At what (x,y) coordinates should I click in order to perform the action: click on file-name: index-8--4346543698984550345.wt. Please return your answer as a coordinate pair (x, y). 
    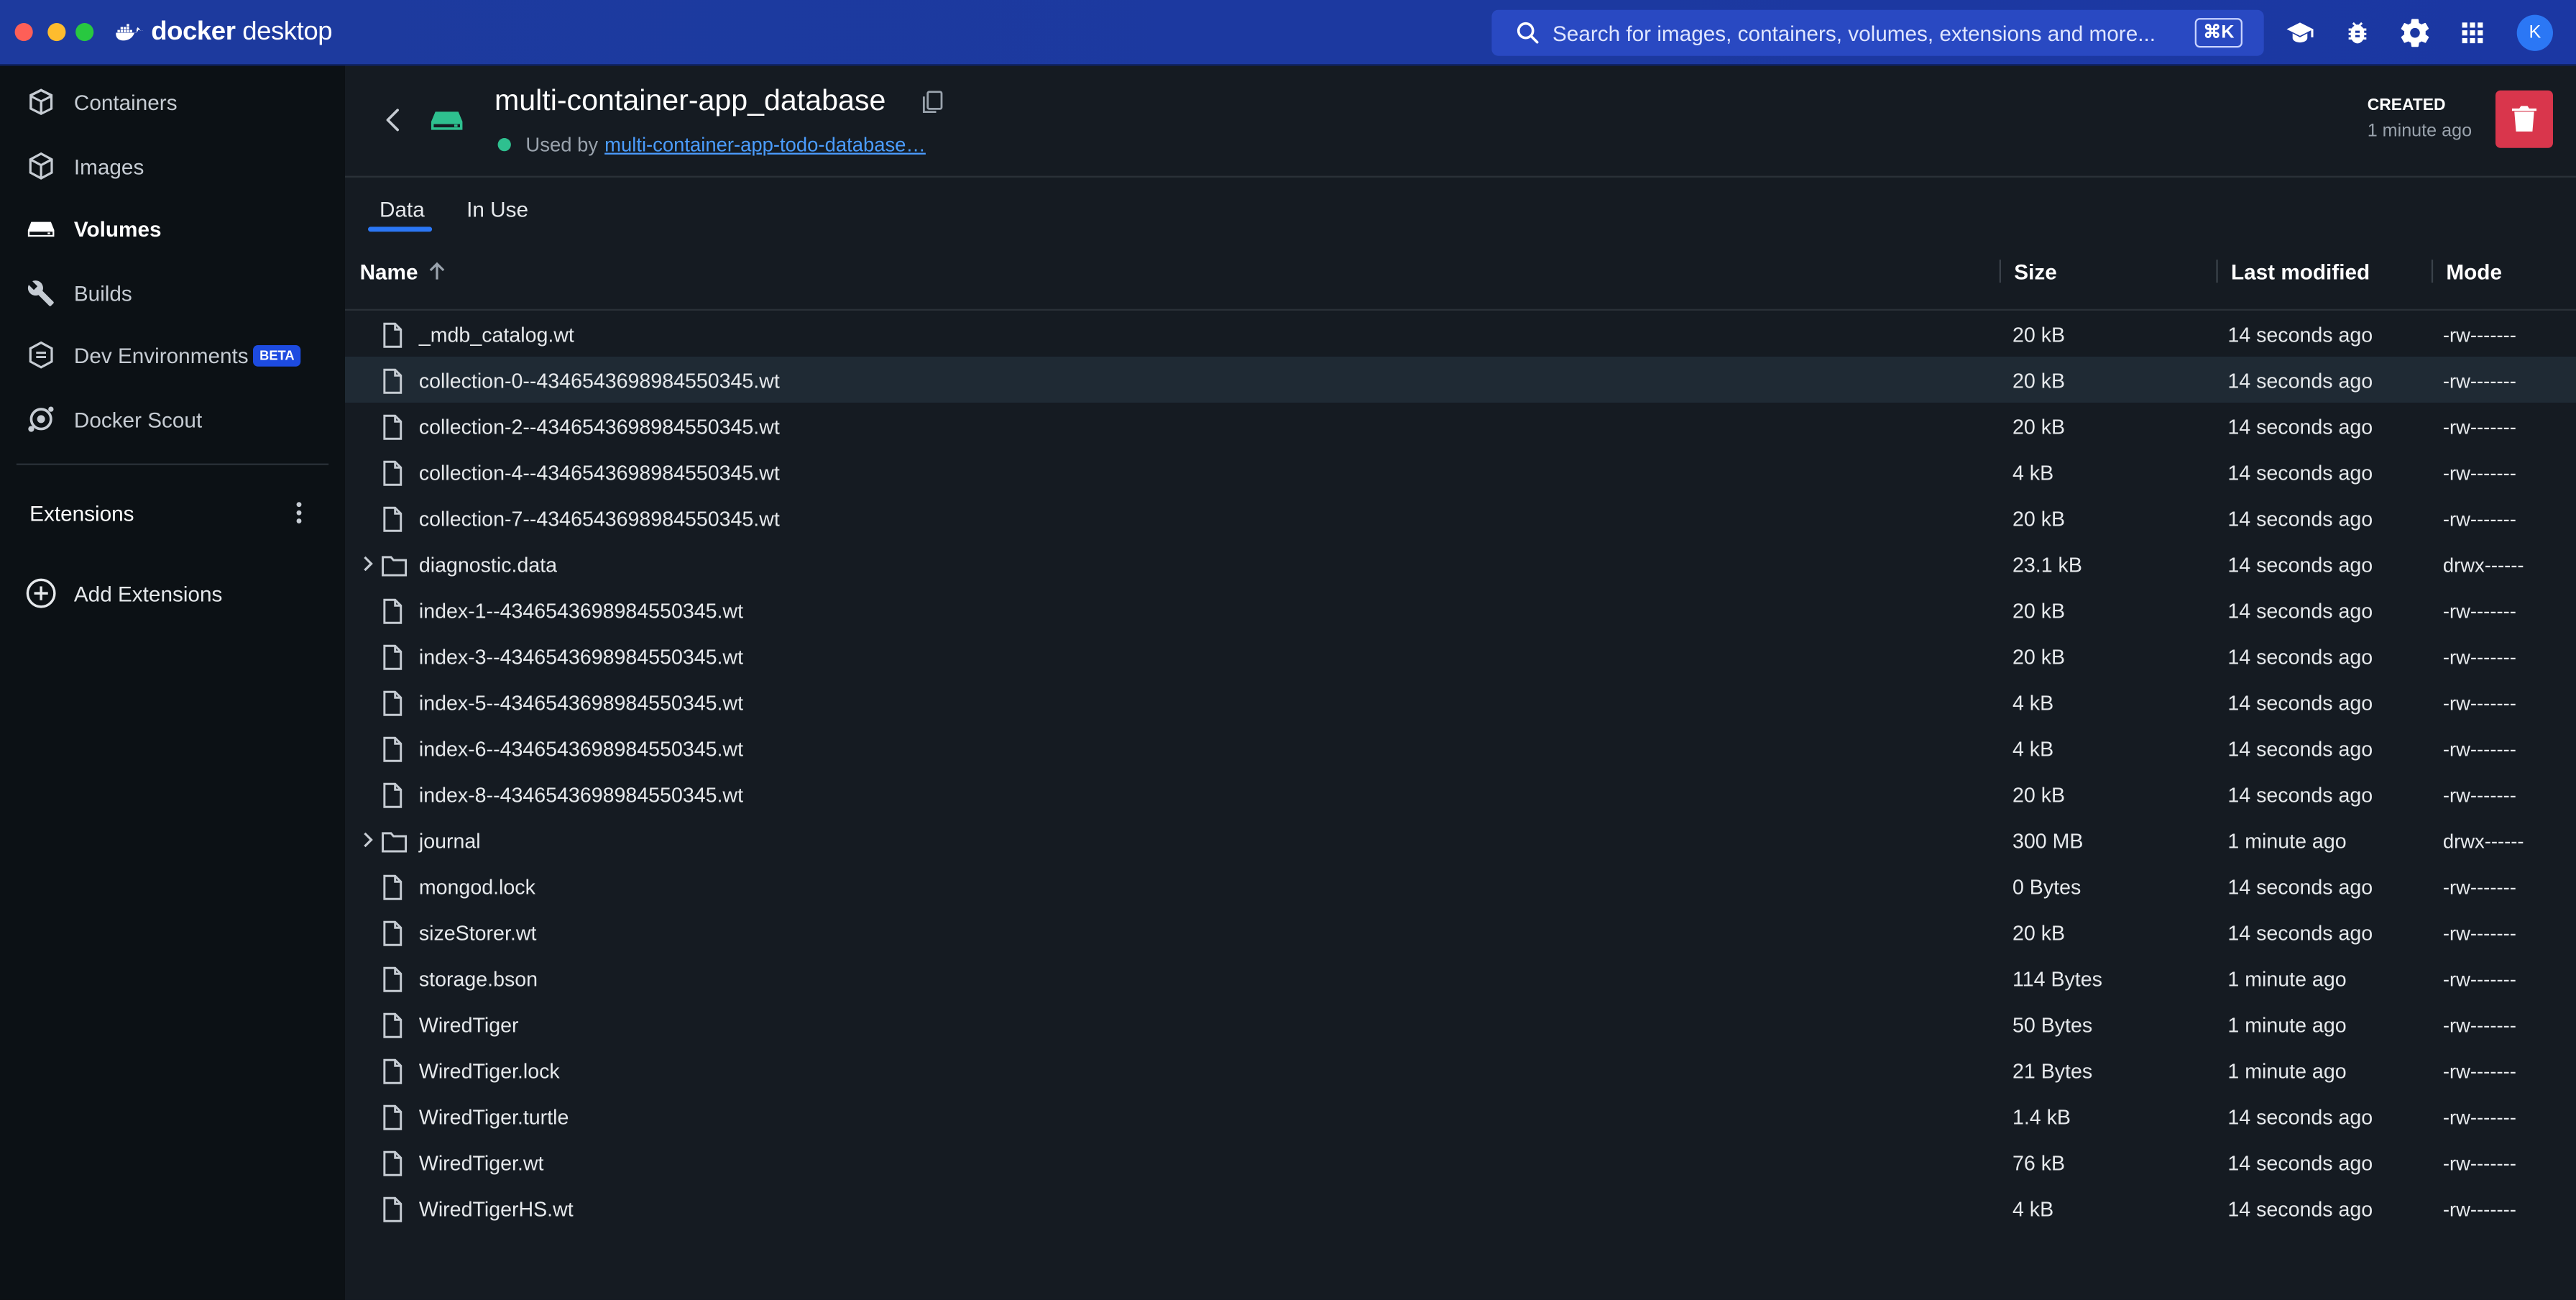
    Looking at the image, I should click on (581, 795).